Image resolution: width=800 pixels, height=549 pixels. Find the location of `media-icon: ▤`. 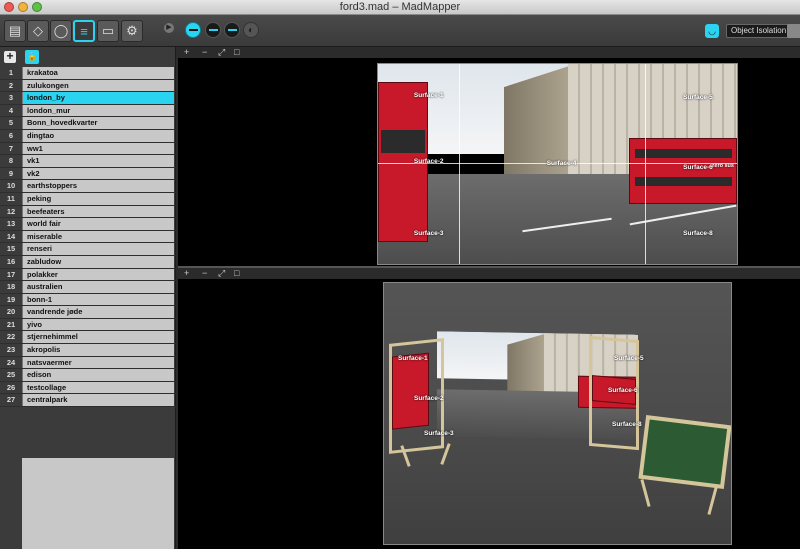

media-icon: ▤ is located at coordinates (15, 31).